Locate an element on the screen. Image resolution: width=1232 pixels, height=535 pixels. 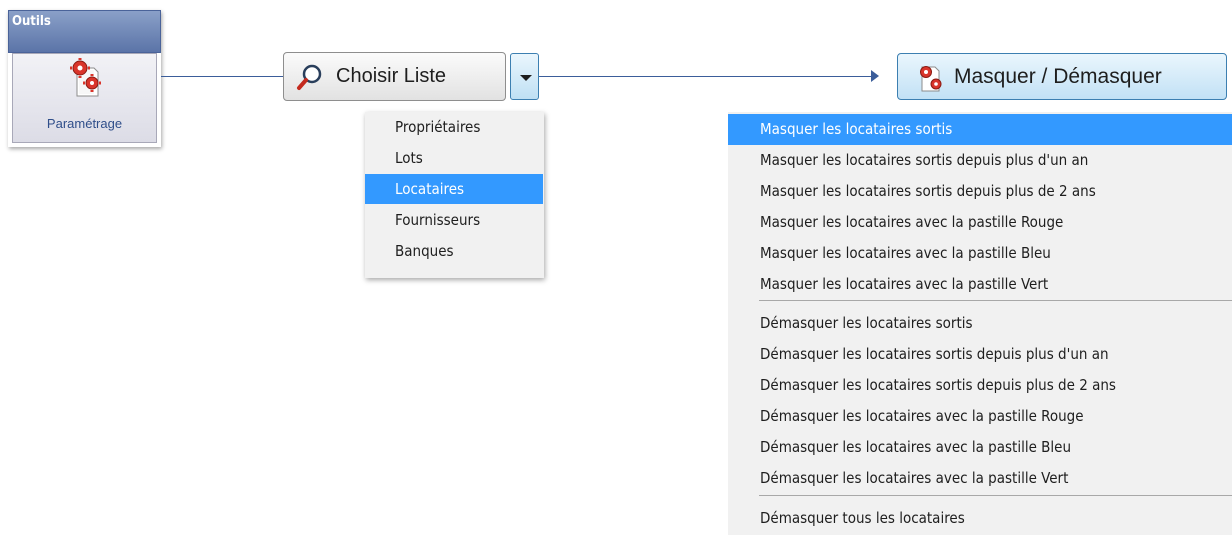
chevron-down-icon is located at coordinates (526, 78).